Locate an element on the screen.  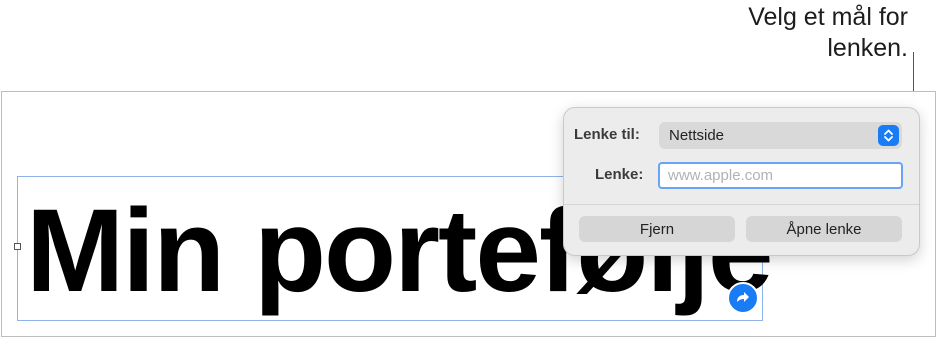
callout-line-1: Velg et mål for is located at coordinates (828, 17).